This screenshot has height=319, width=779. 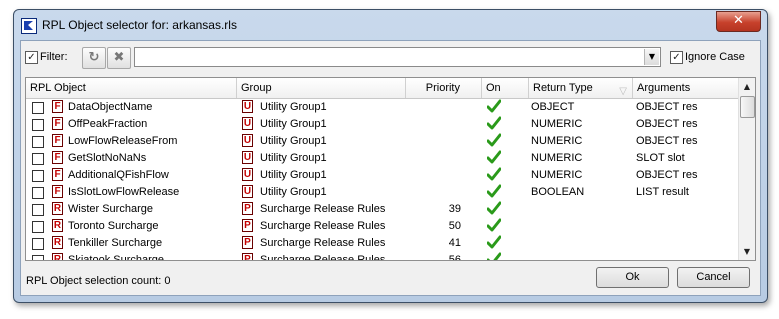 I want to click on filter-checkbox: ✓, so click(x=31, y=57).